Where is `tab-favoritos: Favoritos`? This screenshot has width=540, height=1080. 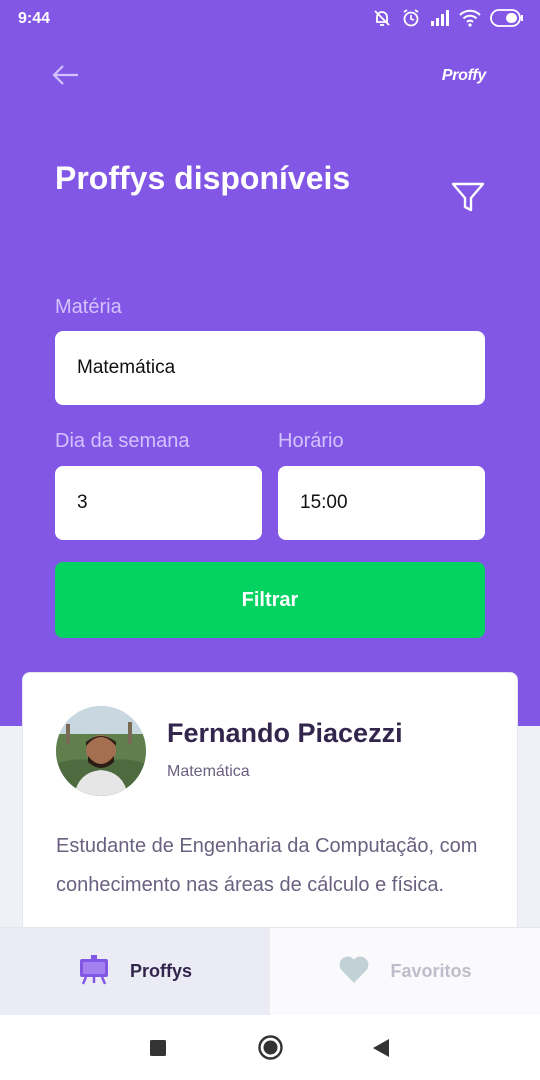
tab-favoritos: Favoritos is located at coordinates (405, 971).